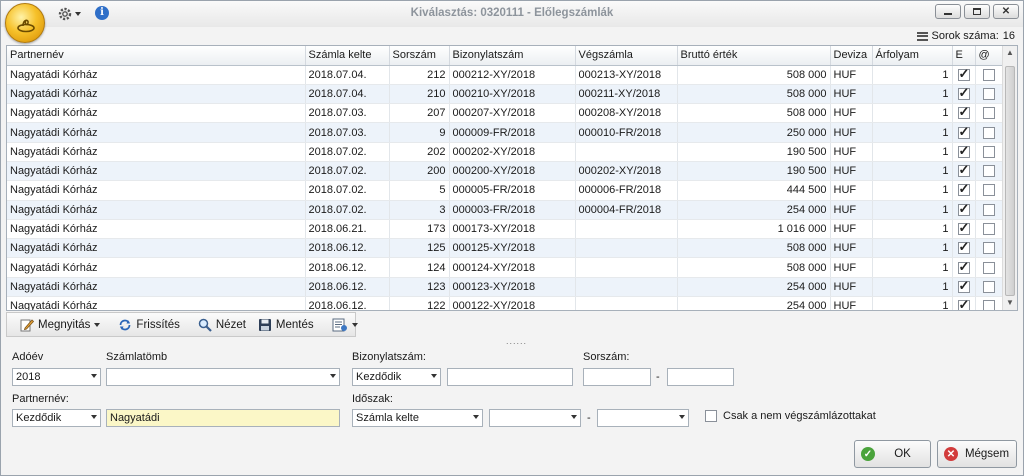 The image size is (1024, 476). I want to click on export-menu-button, so click(345, 325).